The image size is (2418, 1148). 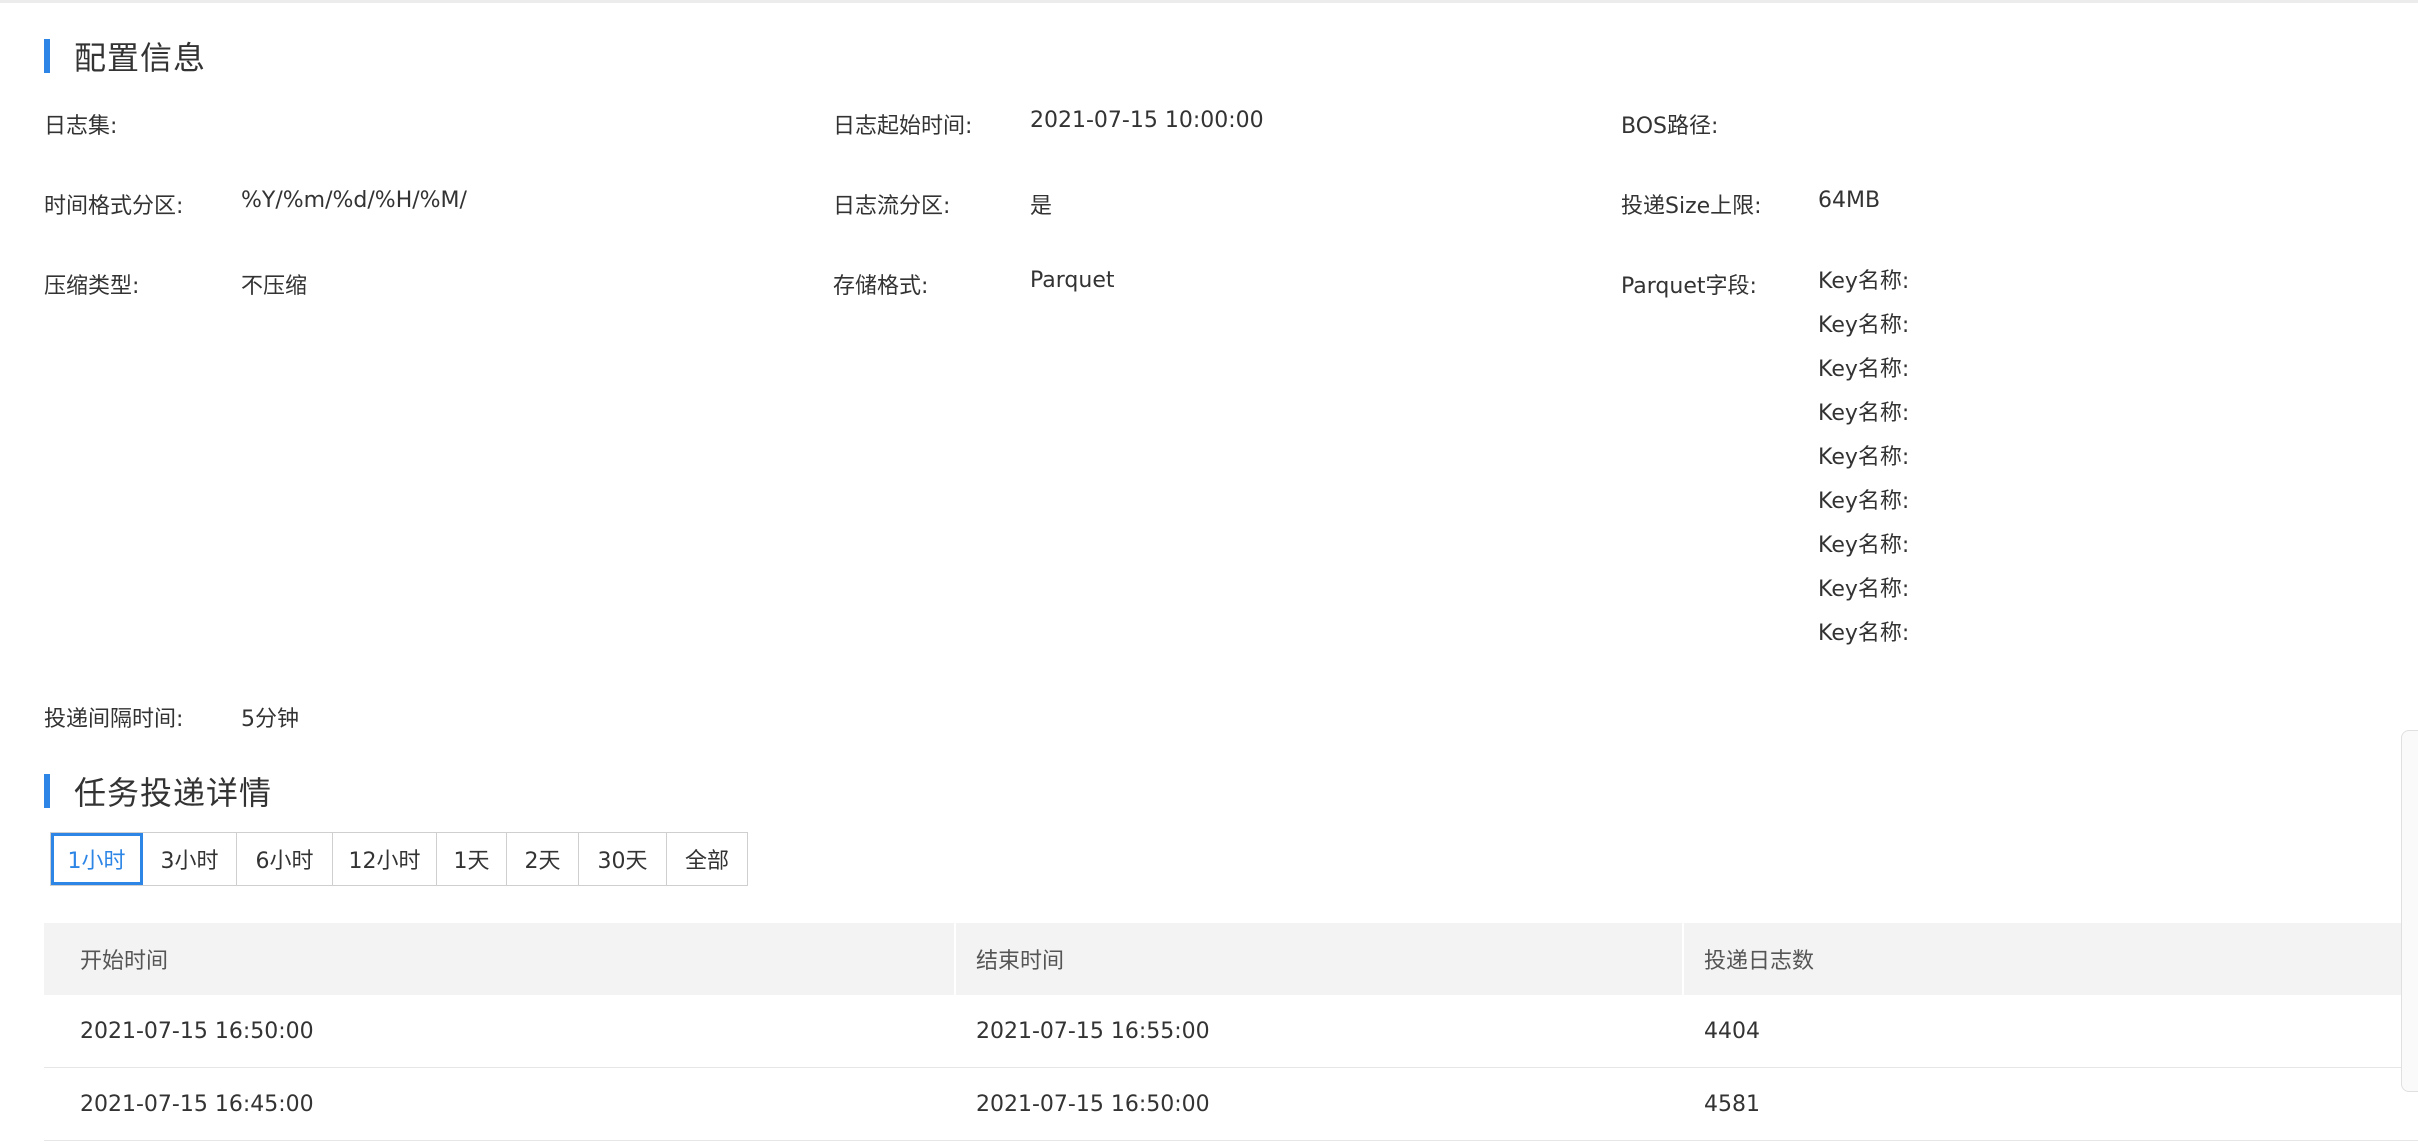 I want to click on parquet-fields-label: Parquet字段:, so click(x=1689, y=286).